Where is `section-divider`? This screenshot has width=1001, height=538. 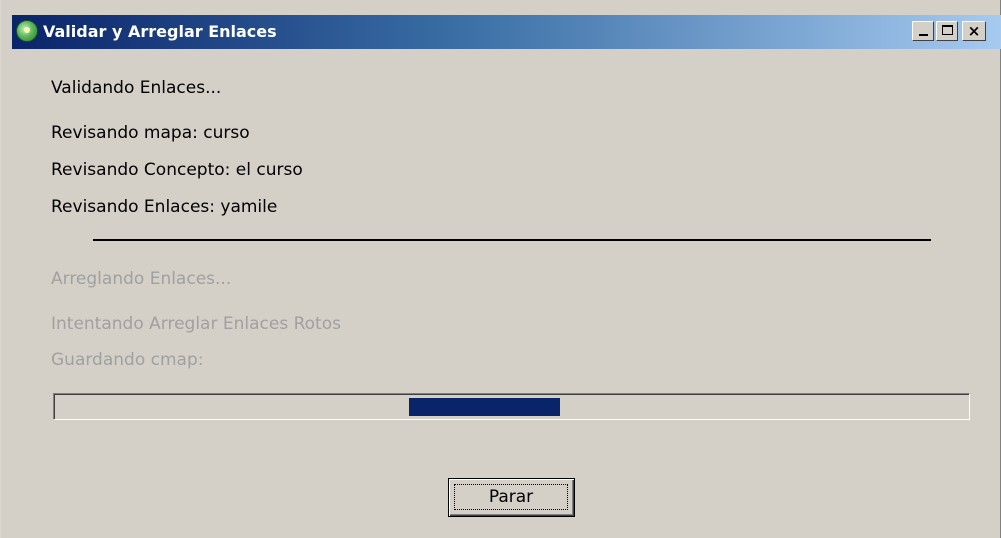 section-divider is located at coordinates (512, 240).